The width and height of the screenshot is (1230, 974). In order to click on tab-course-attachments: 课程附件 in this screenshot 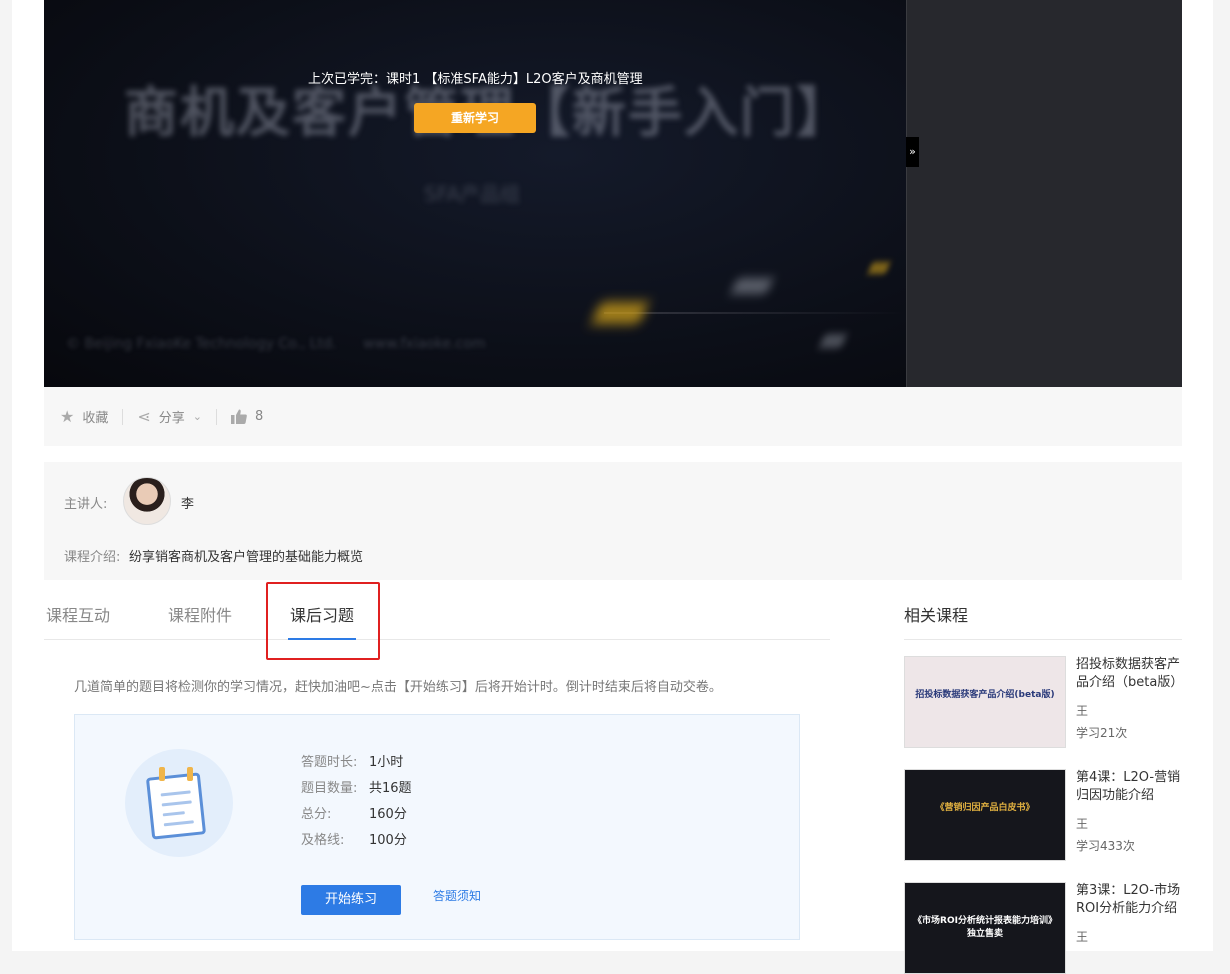, I will do `click(200, 614)`.